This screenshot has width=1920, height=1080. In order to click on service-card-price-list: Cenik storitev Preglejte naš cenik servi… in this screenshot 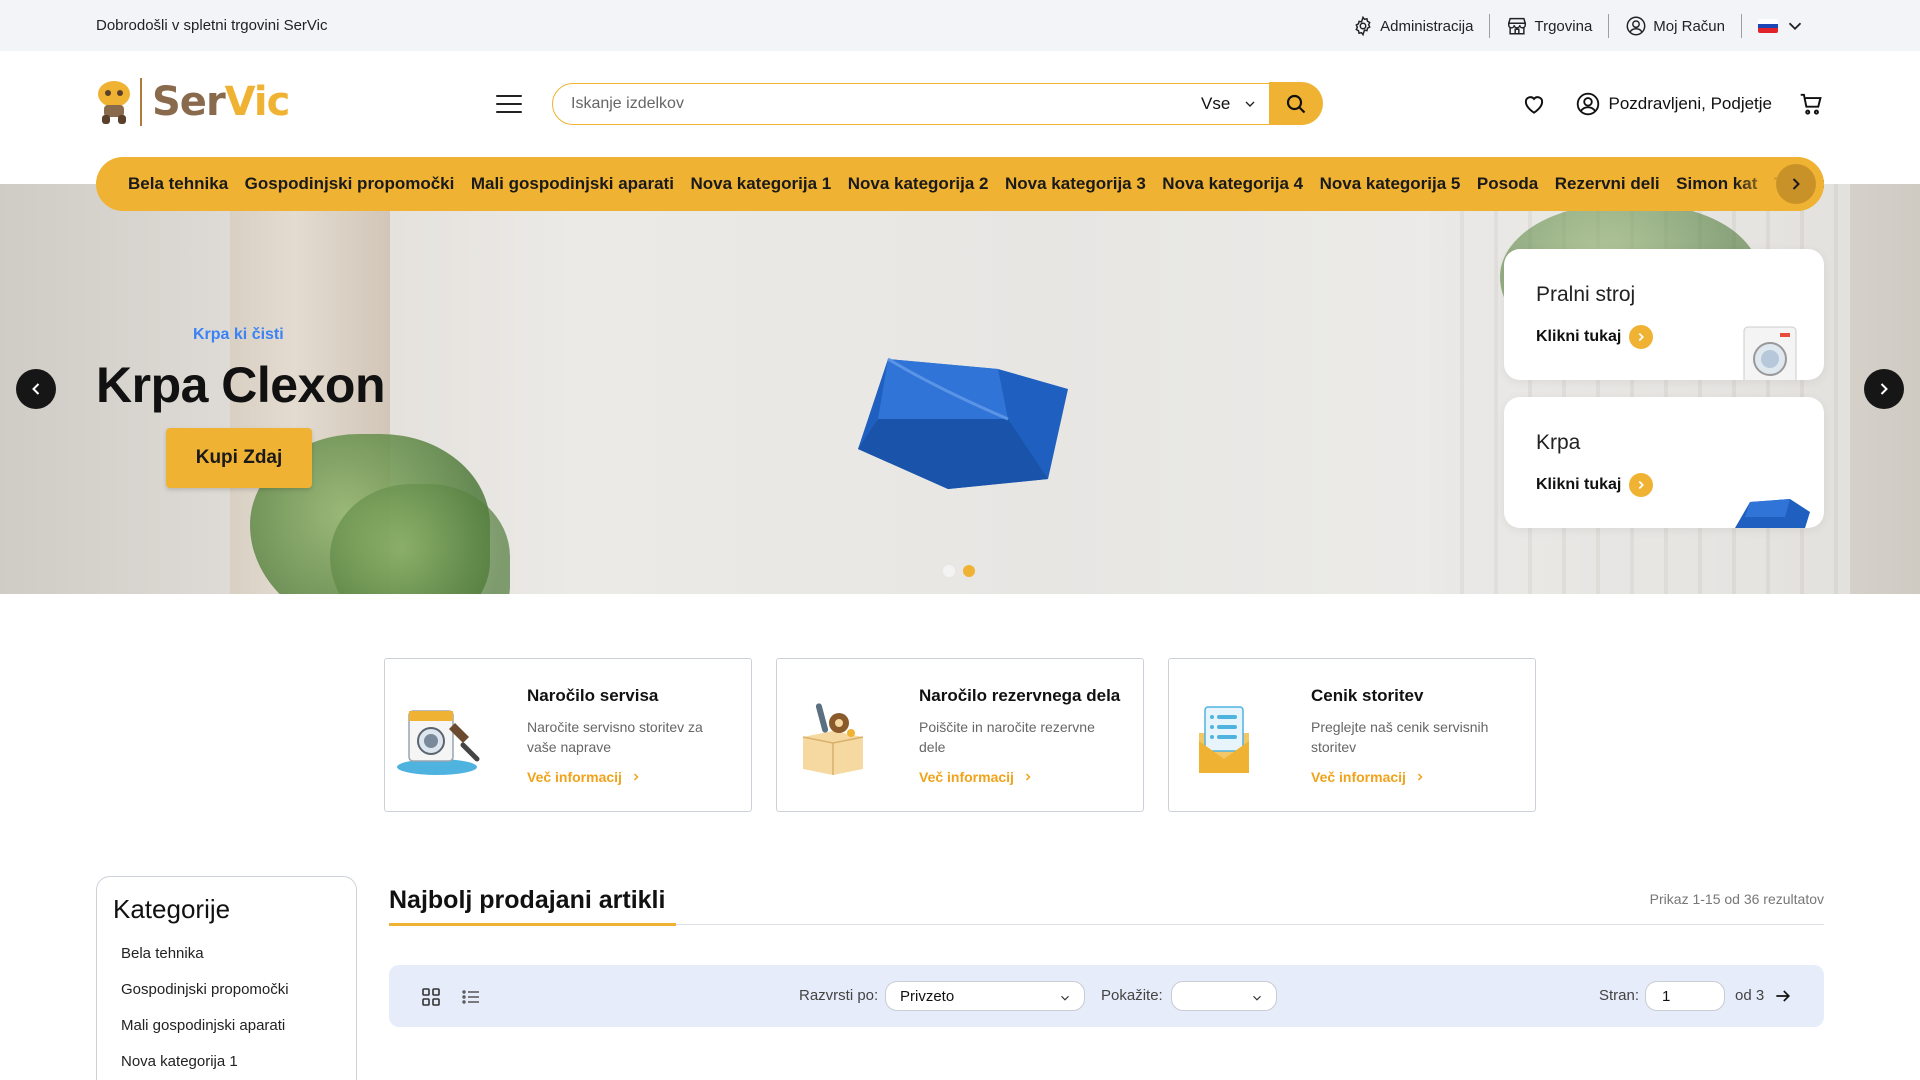, I will do `click(1352, 735)`.